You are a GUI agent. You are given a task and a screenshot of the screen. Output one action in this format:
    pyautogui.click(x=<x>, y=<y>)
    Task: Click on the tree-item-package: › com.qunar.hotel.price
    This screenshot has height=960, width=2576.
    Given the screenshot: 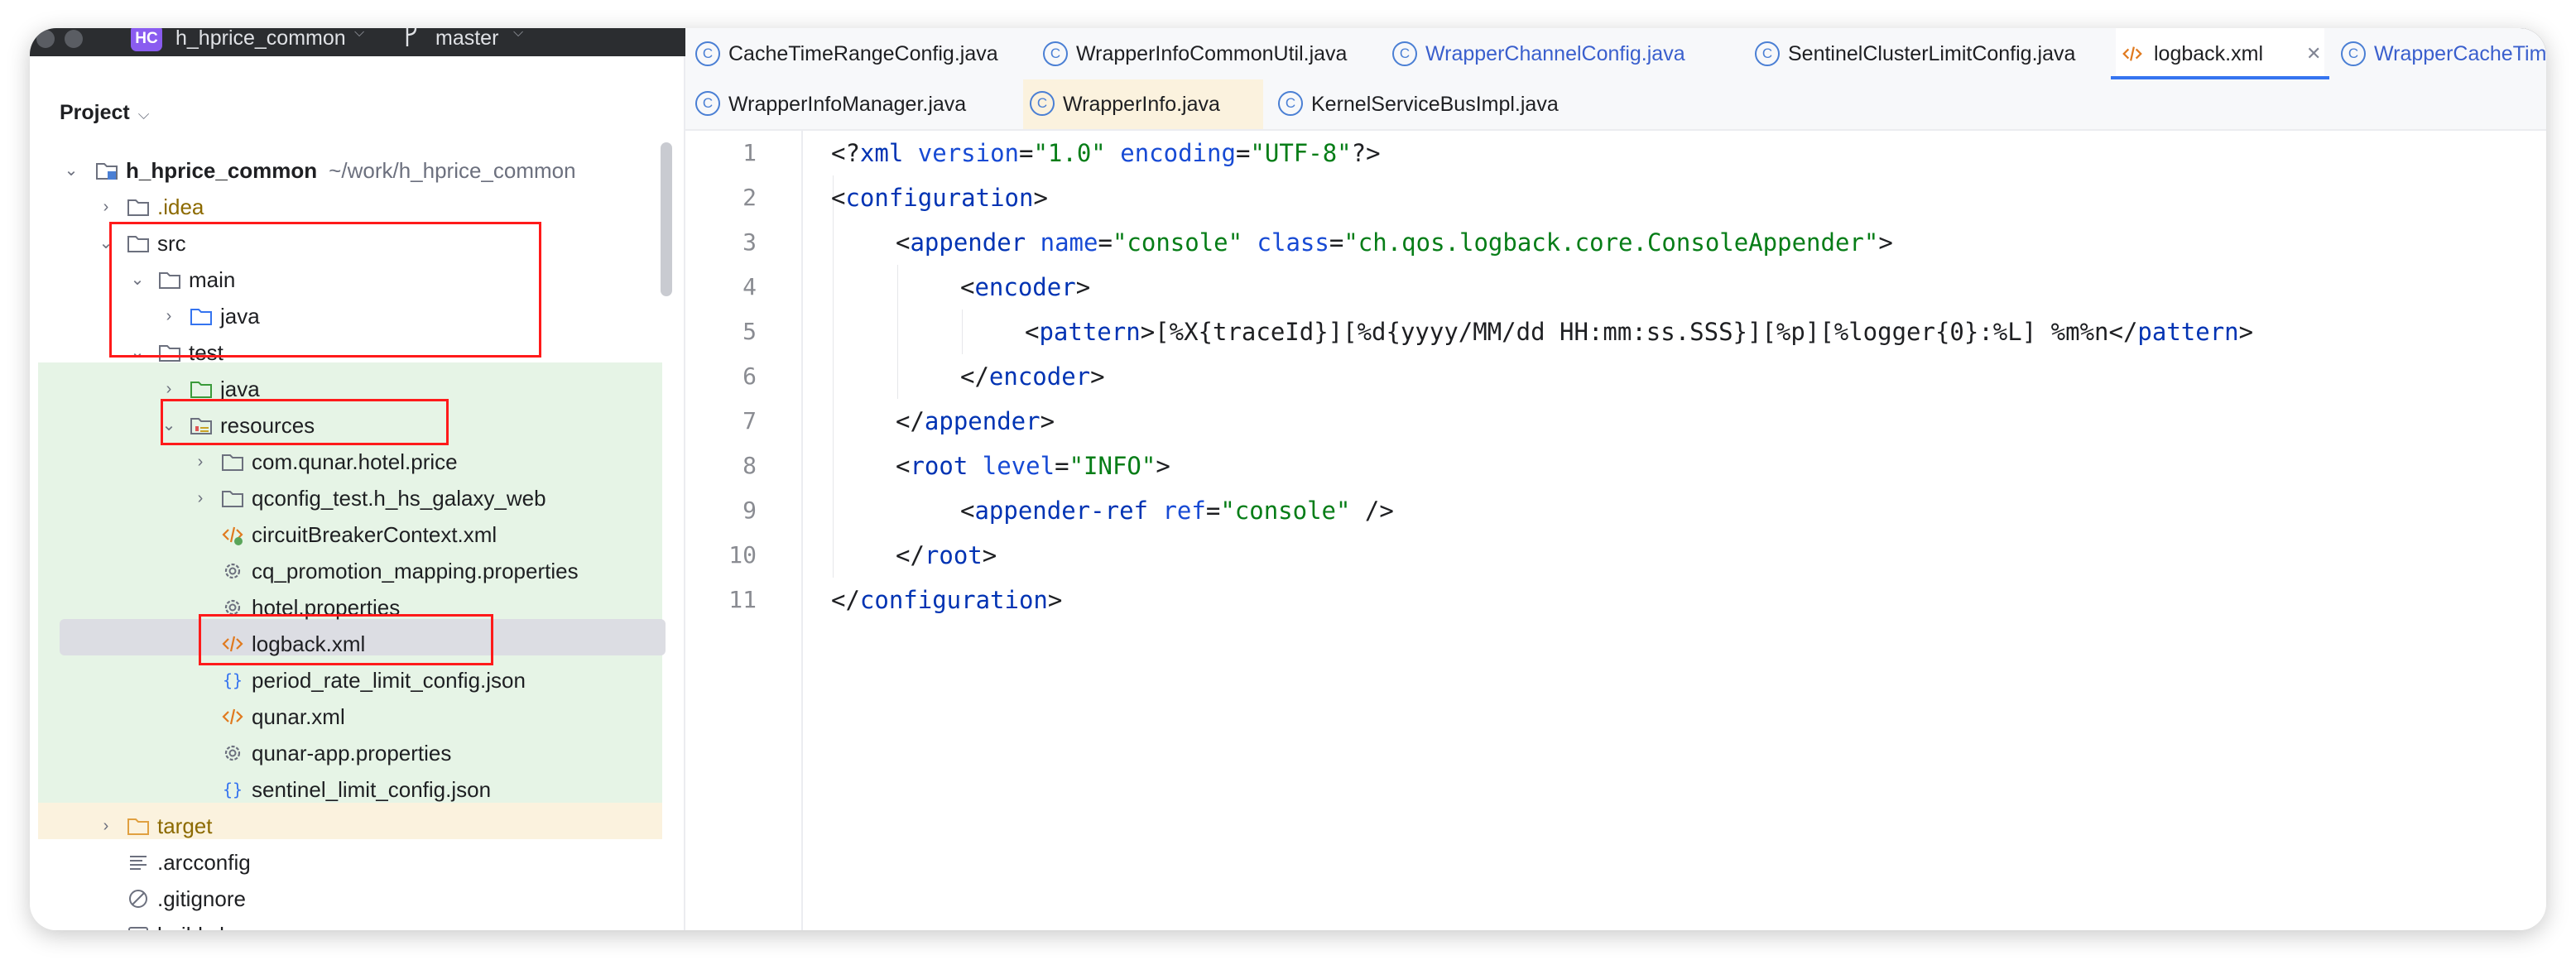 What is the action you would take?
    pyautogui.click(x=357, y=462)
    